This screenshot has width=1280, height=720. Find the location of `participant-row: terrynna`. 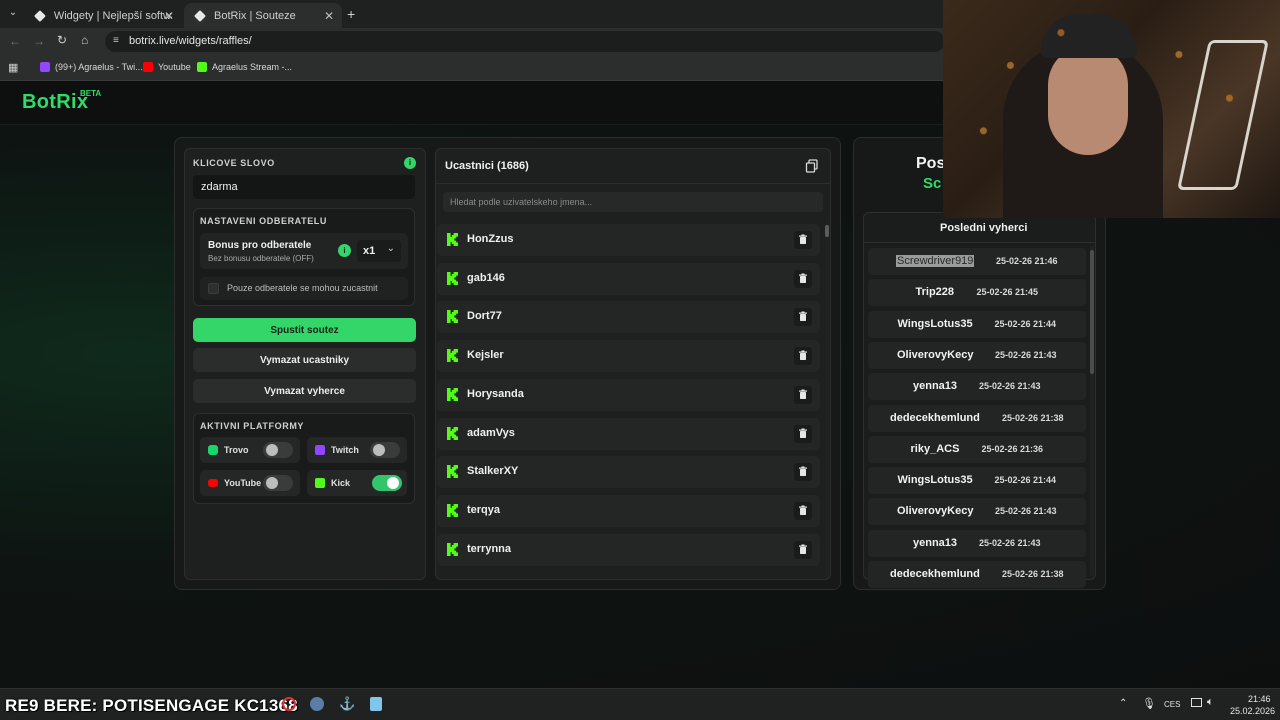

participant-row: terrynna is located at coordinates (628, 549).